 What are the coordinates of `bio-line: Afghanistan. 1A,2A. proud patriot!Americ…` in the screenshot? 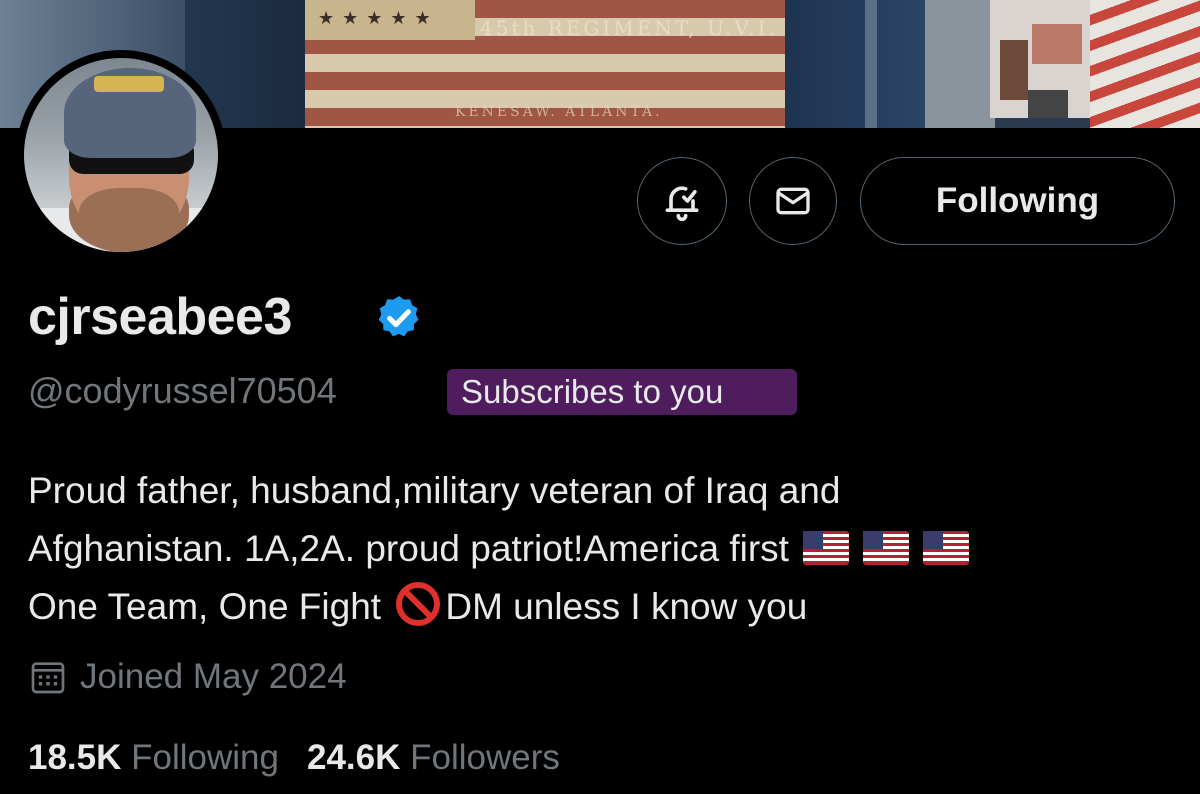 It's located at (603, 549).